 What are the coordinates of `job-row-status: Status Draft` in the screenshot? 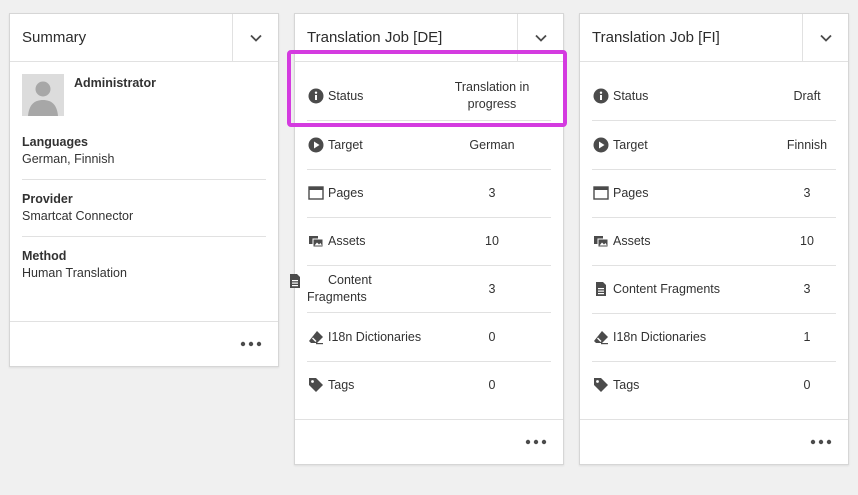 It's located at (714, 96).